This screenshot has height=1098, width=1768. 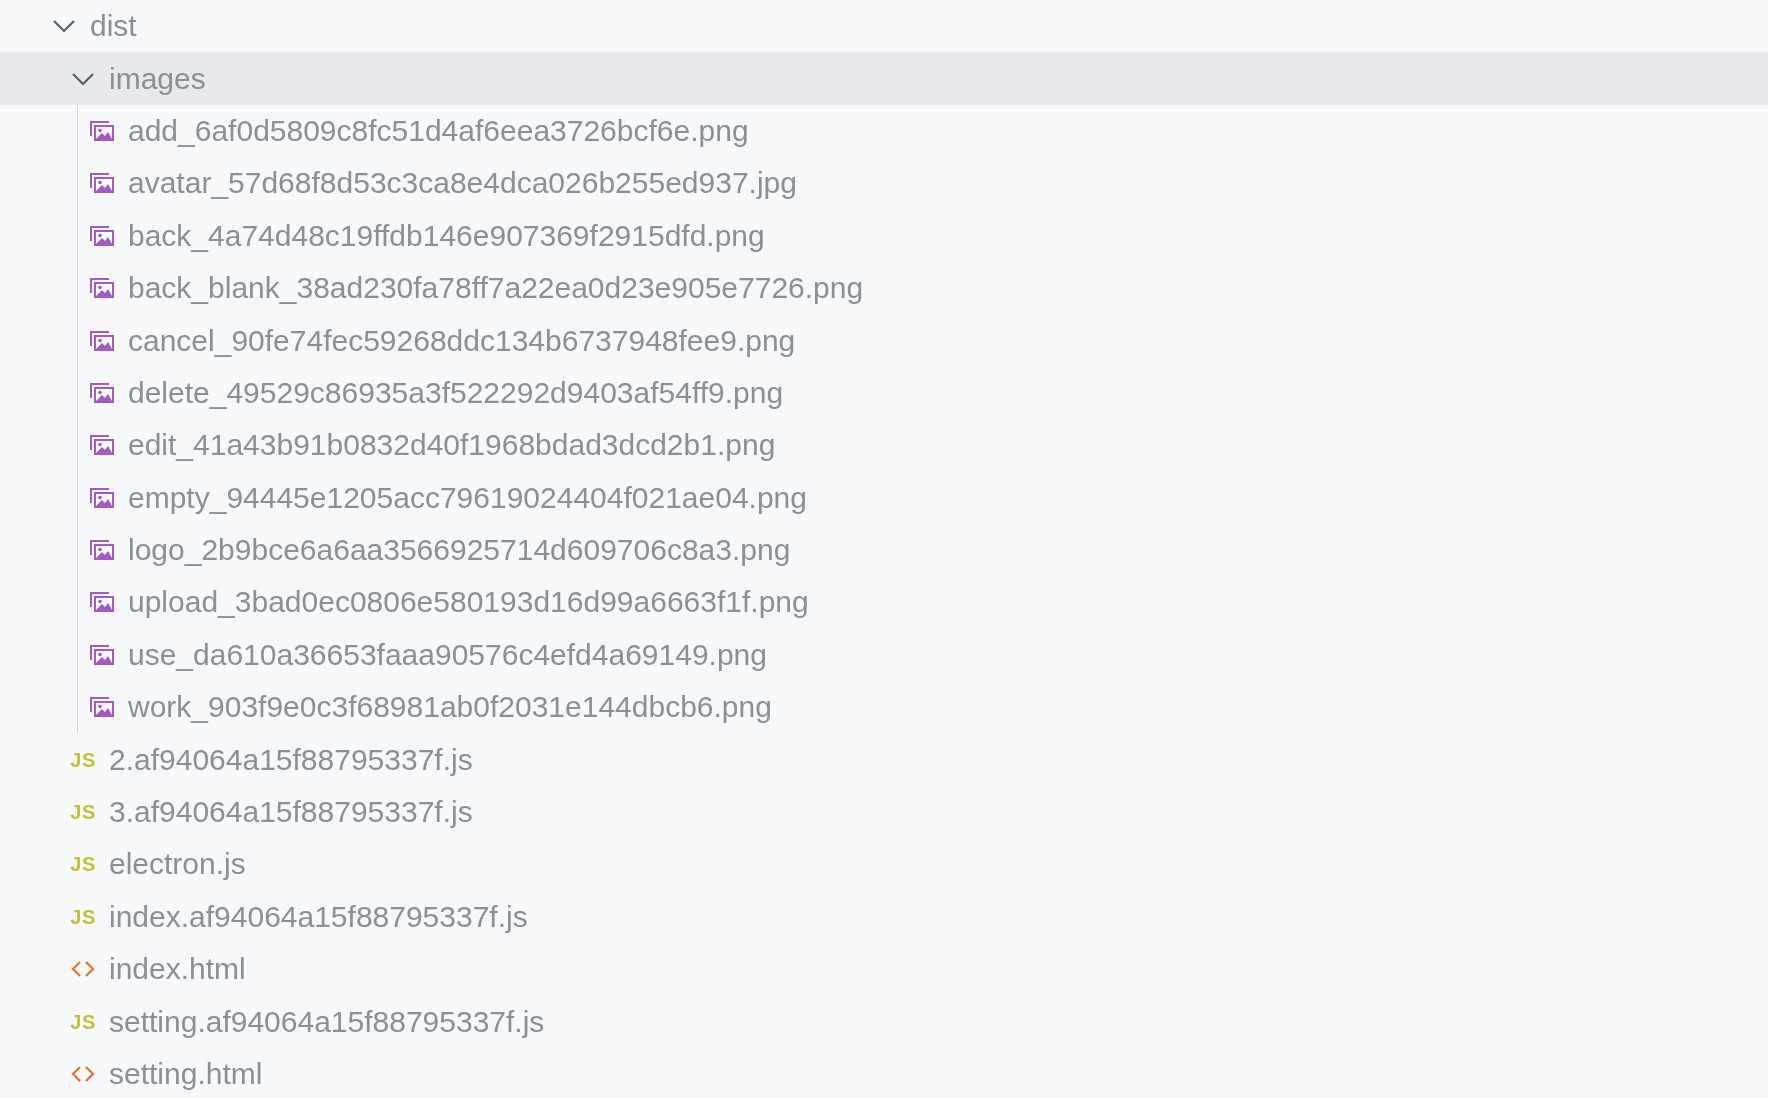 What do you see at coordinates (884, 1021) in the screenshot?
I see `file-item: JS setting.af94064a15f88795337f.js` at bounding box center [884, 1021].